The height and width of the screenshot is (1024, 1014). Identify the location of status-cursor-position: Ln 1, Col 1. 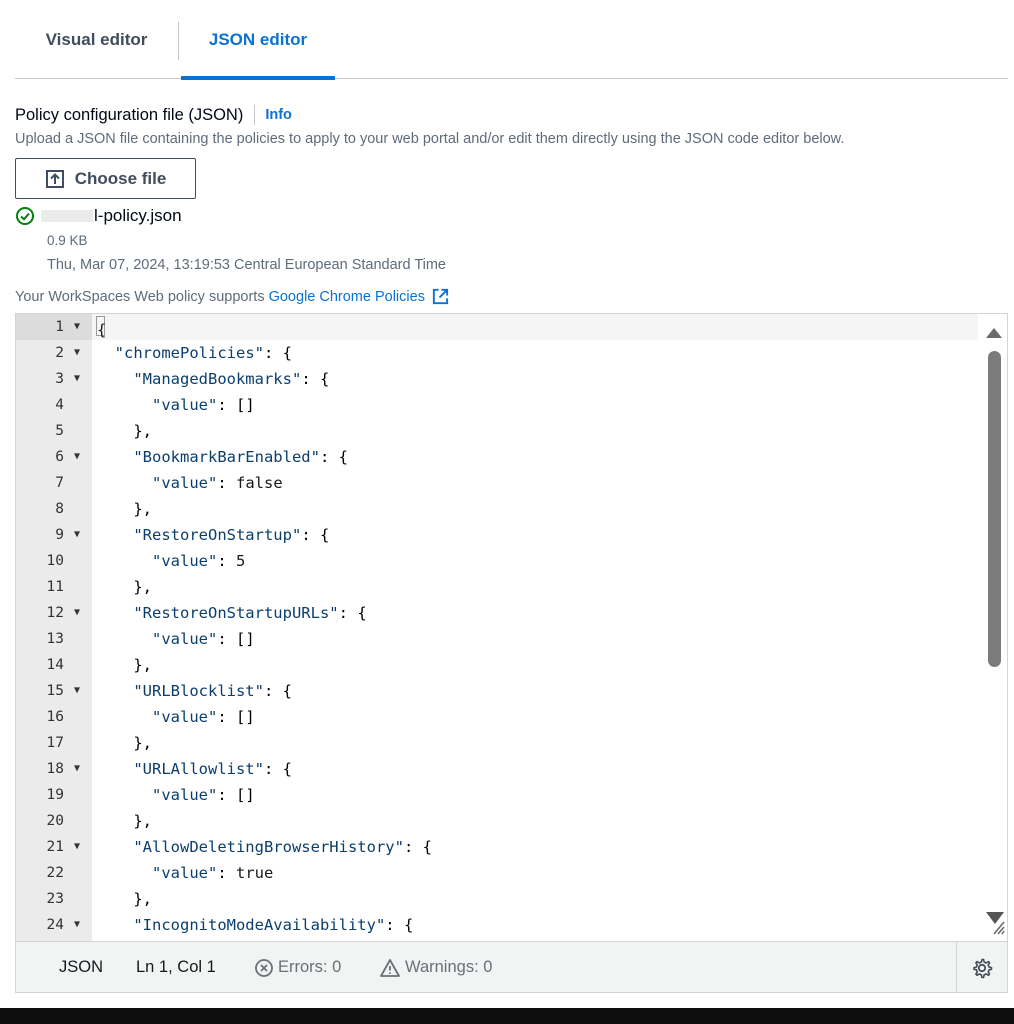
(176, 967).